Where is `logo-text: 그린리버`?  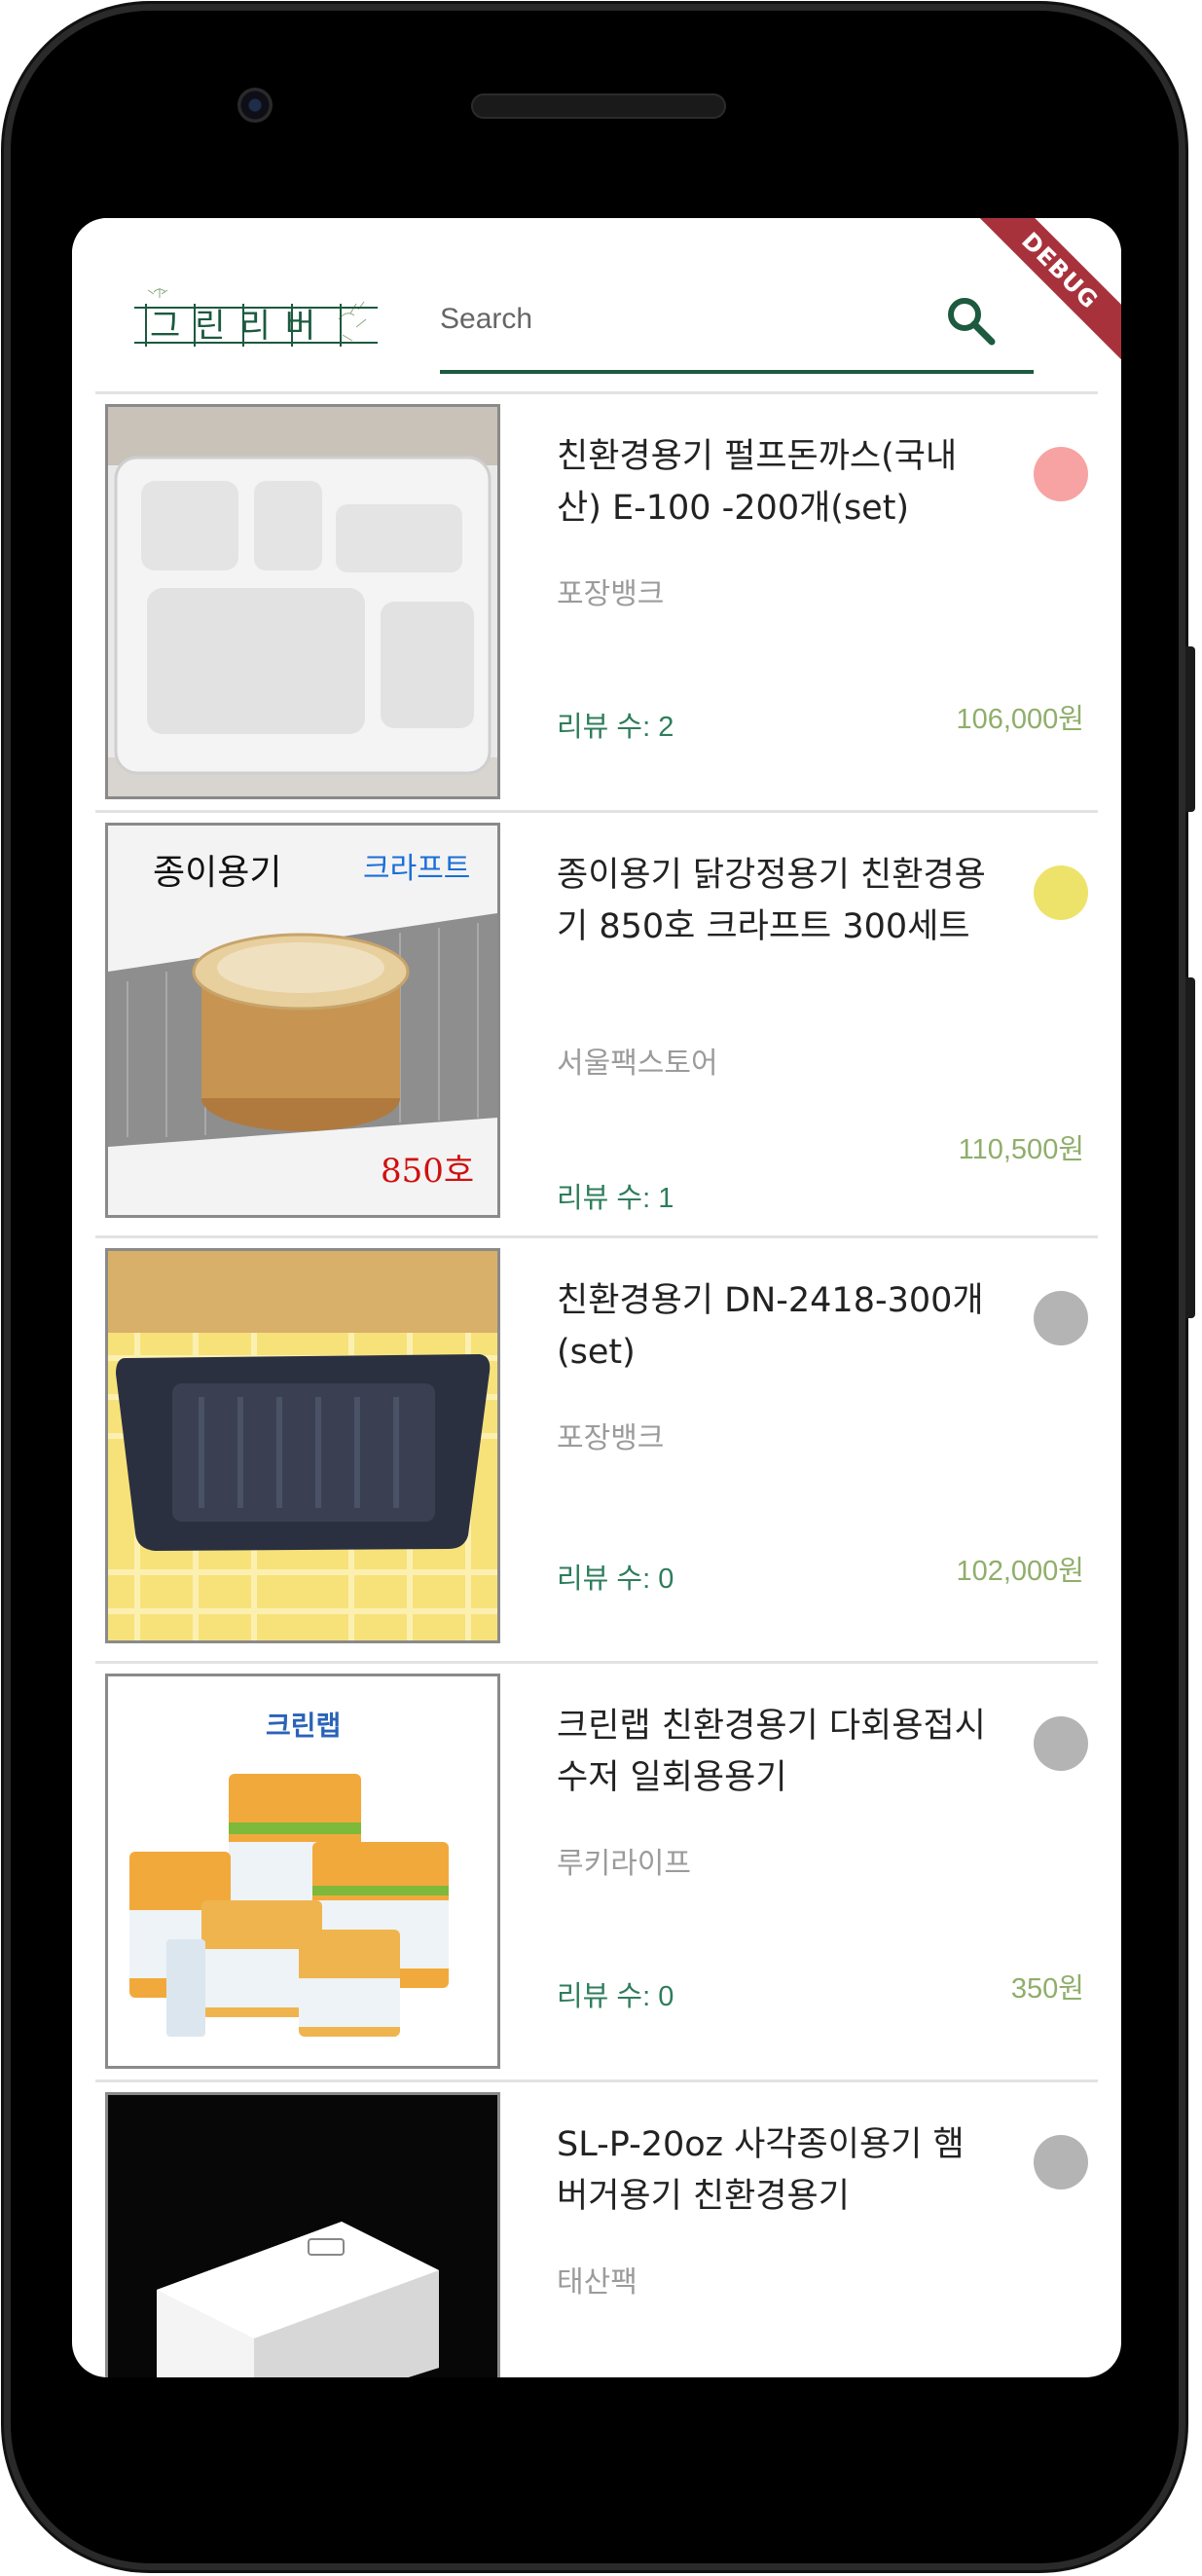 logo-text: 그린리버 is located at coordinates (240, 326).